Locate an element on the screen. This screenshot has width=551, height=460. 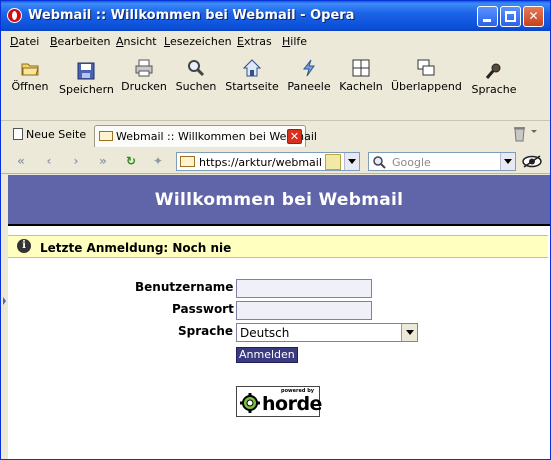
login-button: Anmelden is located at coordinates (267, 355).